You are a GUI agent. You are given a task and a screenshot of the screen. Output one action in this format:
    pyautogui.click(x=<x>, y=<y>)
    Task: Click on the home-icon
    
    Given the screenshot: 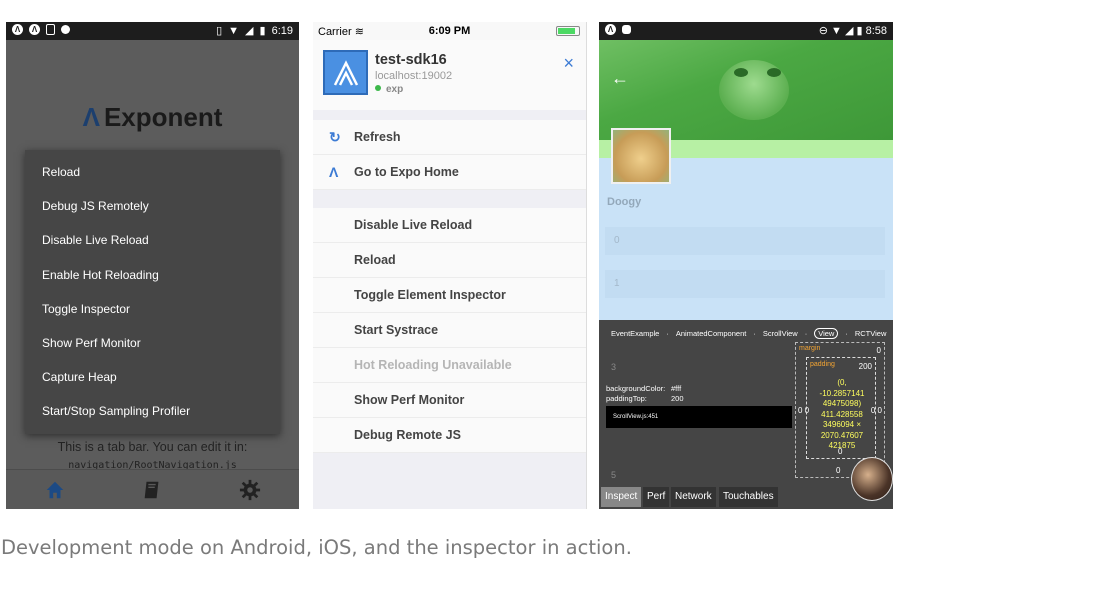 What is the action you would take?
    pyautogui.click(x=55, y=490)
    